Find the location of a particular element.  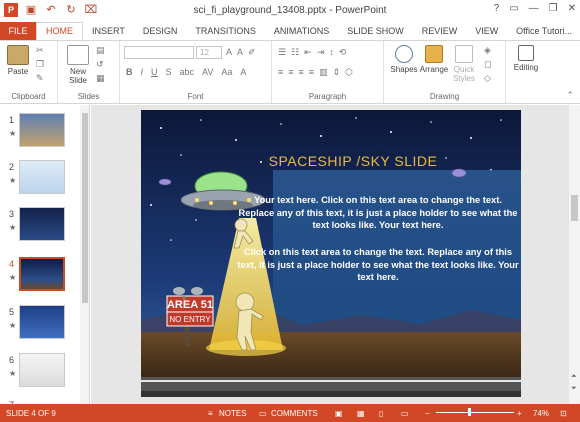

align-right-icon: ≡ is located at coordinates (301, 72).